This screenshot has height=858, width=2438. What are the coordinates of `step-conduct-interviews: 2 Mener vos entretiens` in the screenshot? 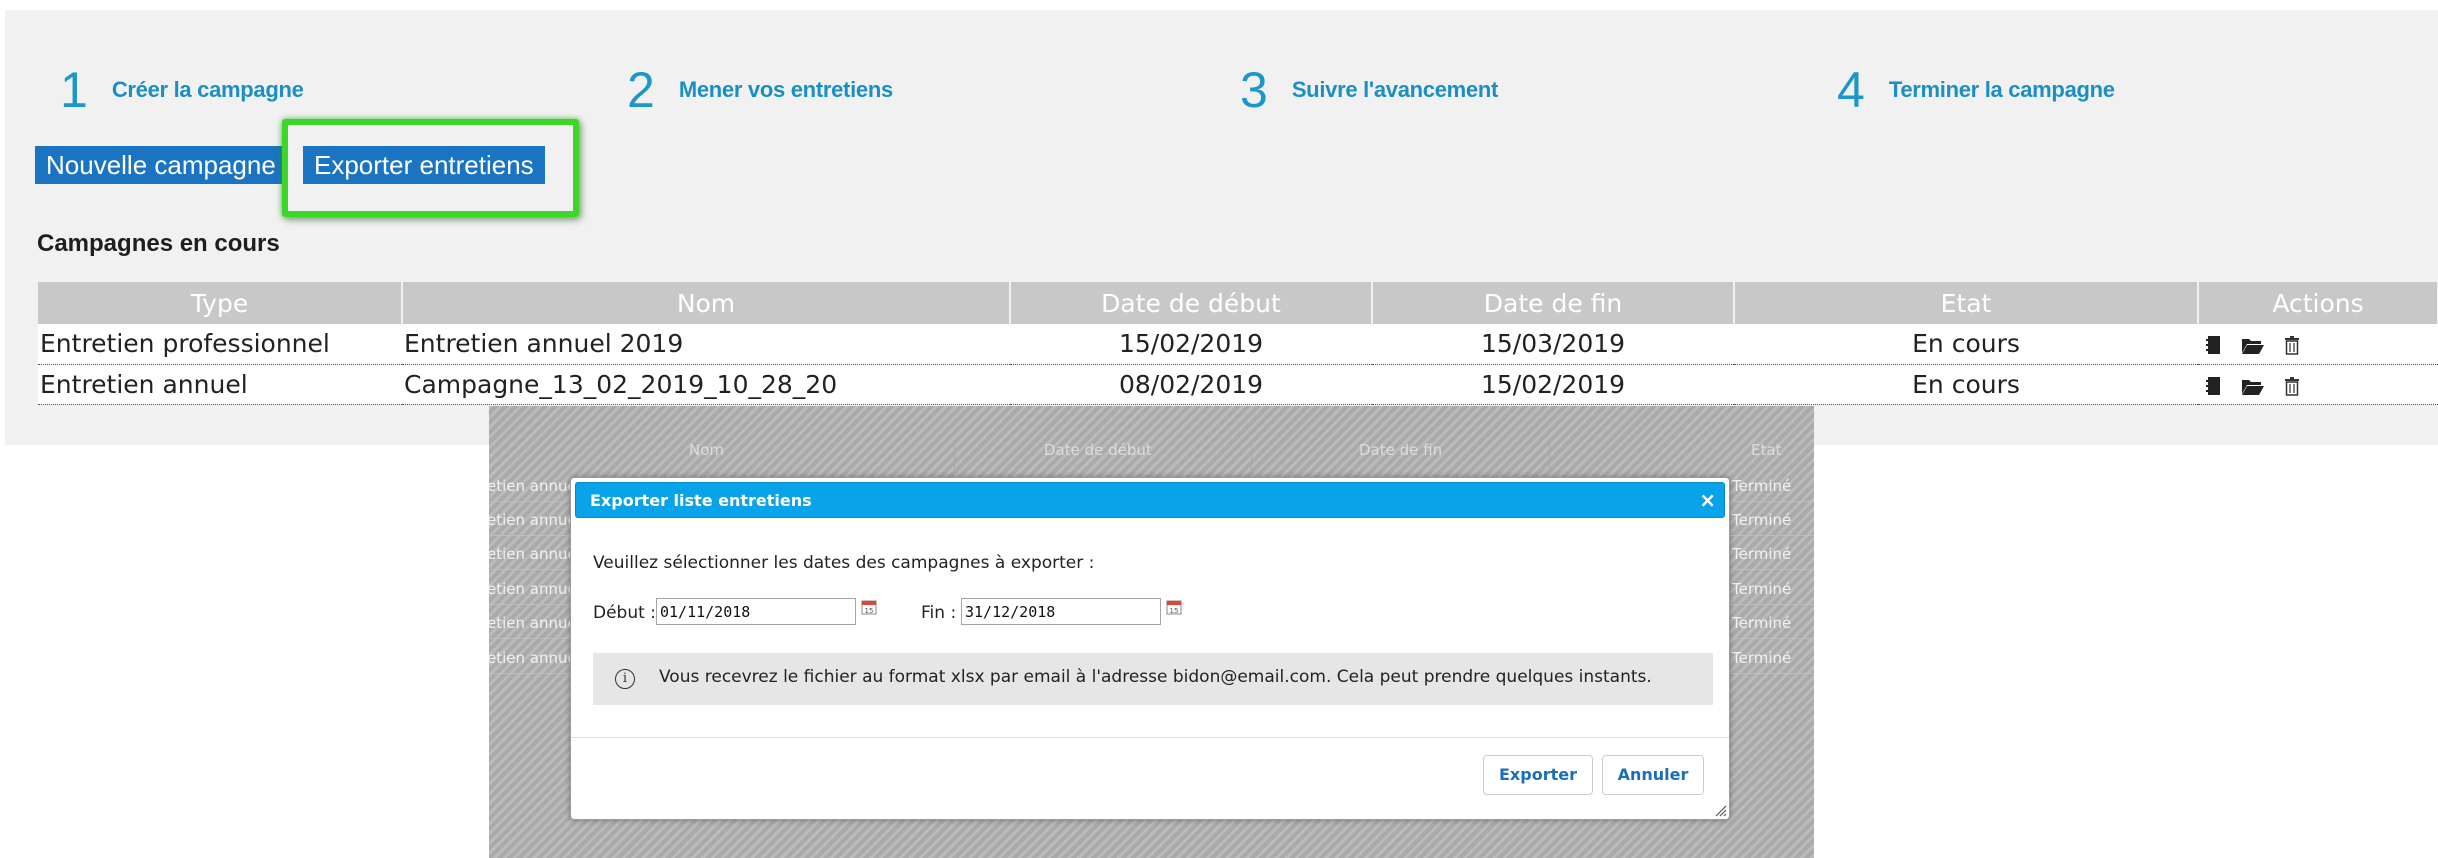 It's located at (760, 90).